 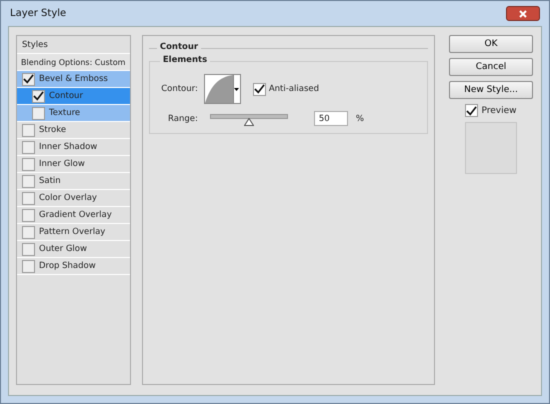 What do you see at coordinates (491, 148) in the screenshot?
I see `preview-thumbnail` at bounding box center [491, 148].